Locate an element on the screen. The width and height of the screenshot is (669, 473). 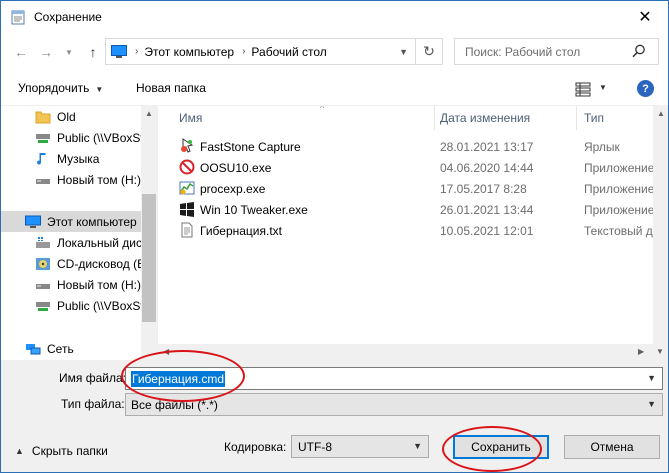
windows-drive-icon is located at coordinates (43, 242).